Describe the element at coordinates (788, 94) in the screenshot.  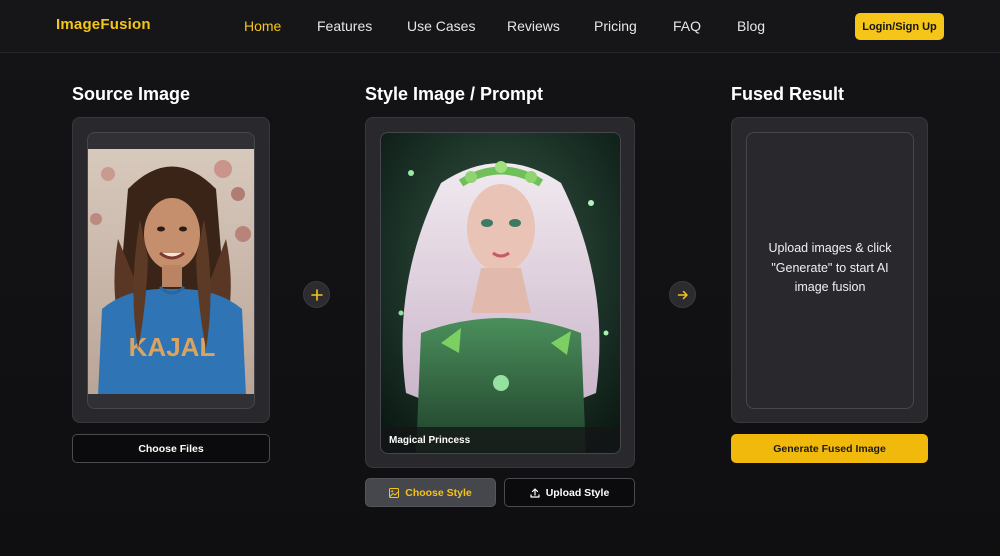
I see `result-title: Fused Result` at that location.